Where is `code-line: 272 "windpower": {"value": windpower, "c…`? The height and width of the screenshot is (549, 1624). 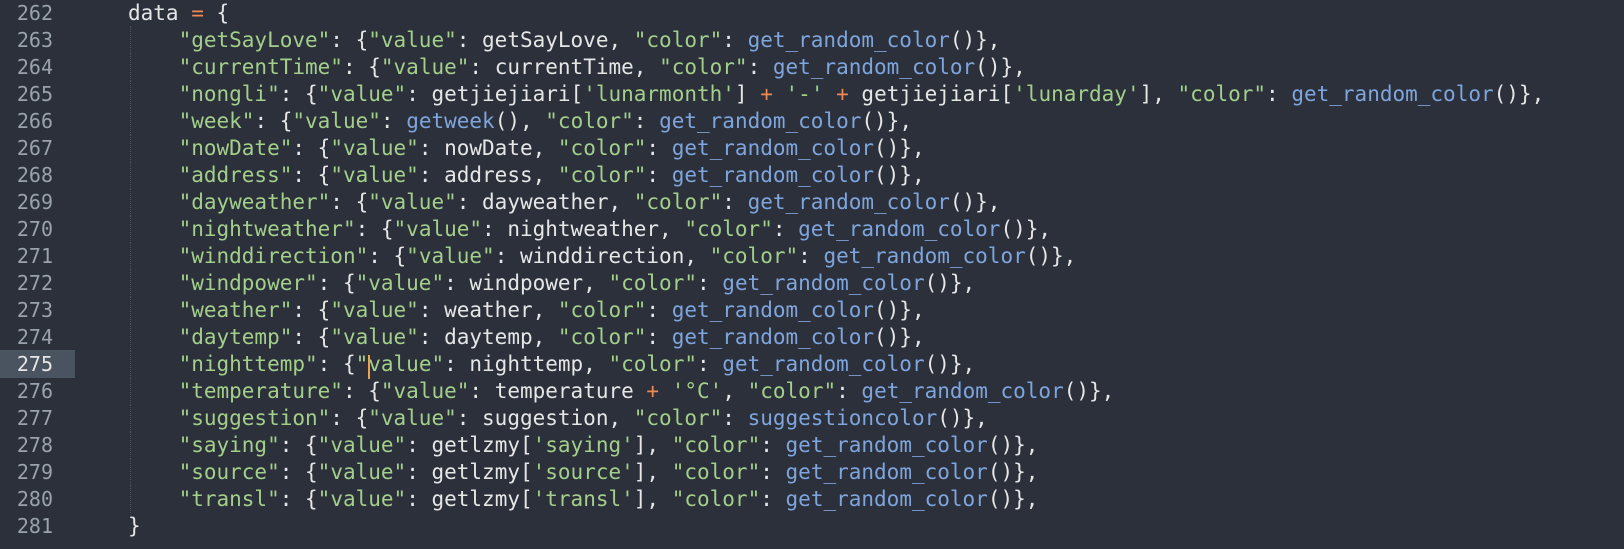 code-line: 272 "windpower": {"value": windpower, "c… is located at coordinates (812, 283).